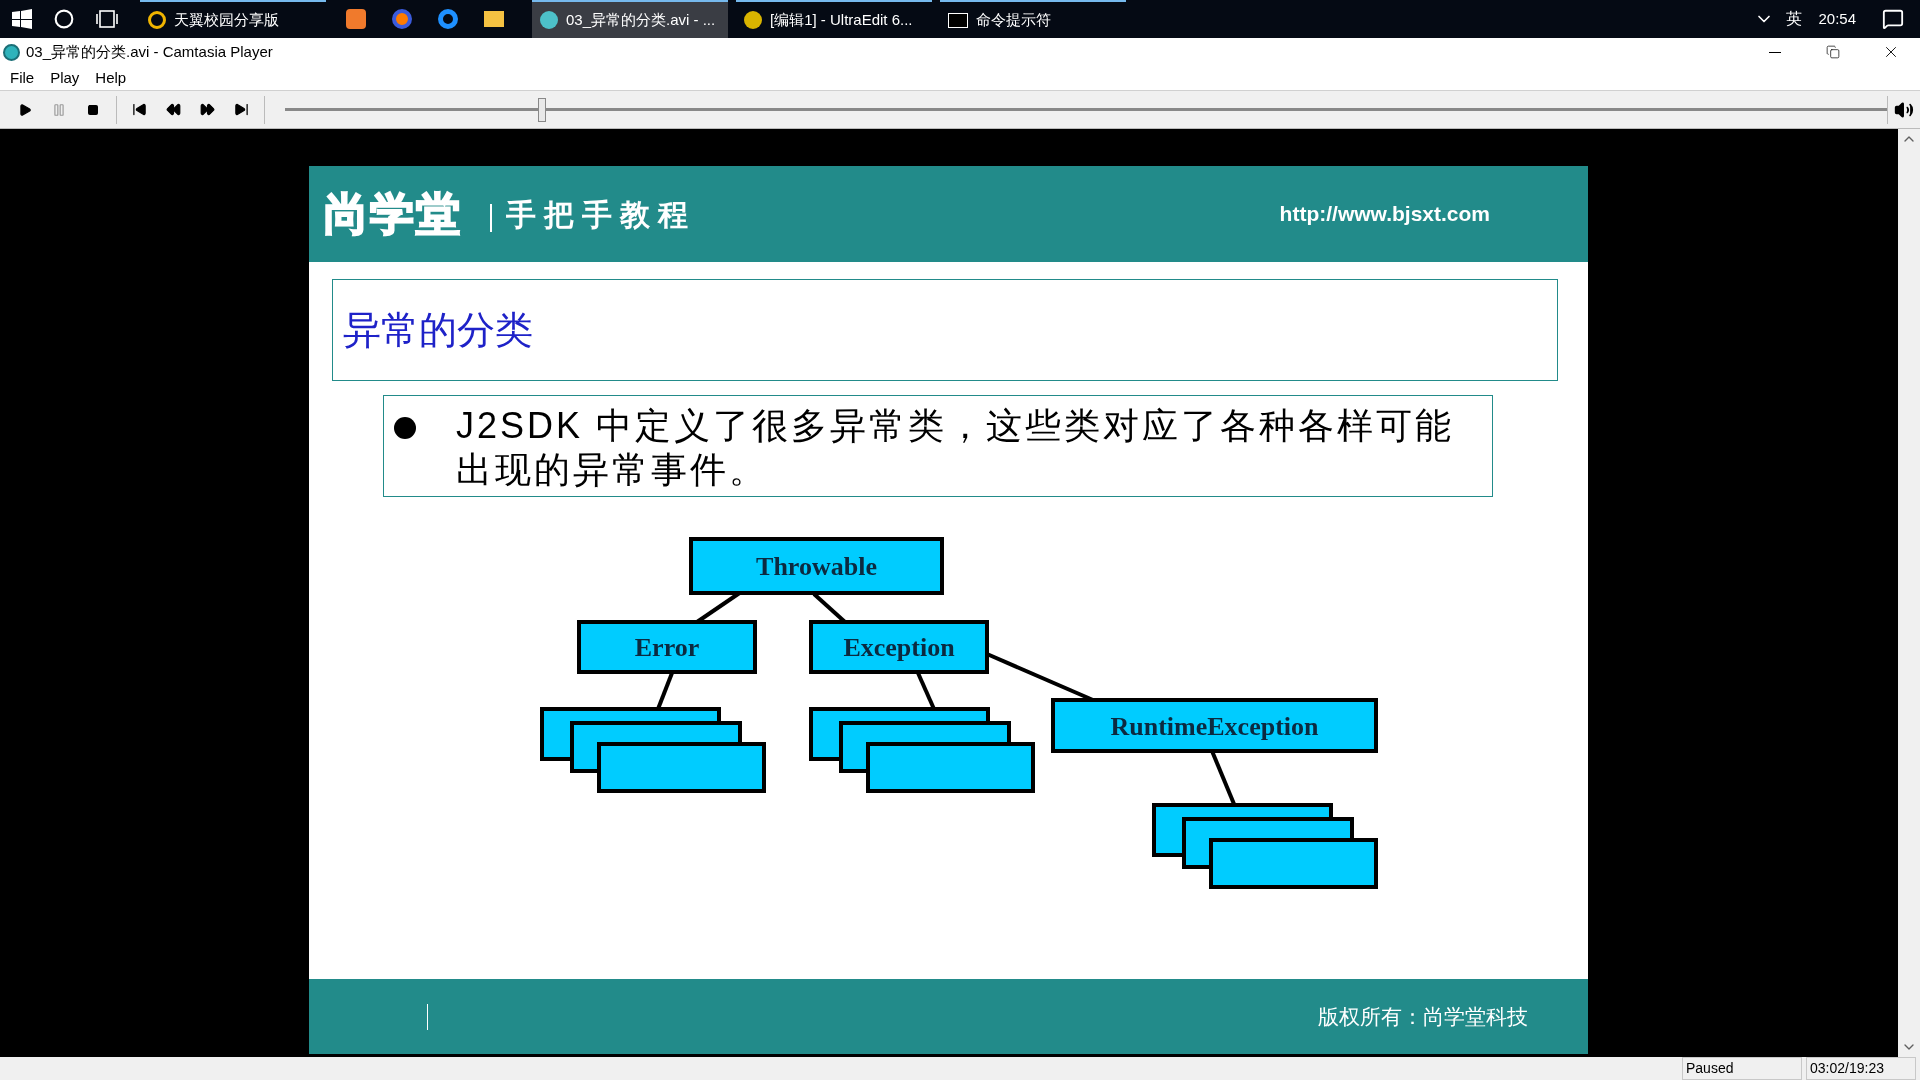 This screenshot has width=1920, height=1080. I want to click on slide-subtitle: 手把手教程, so click(601, 214).